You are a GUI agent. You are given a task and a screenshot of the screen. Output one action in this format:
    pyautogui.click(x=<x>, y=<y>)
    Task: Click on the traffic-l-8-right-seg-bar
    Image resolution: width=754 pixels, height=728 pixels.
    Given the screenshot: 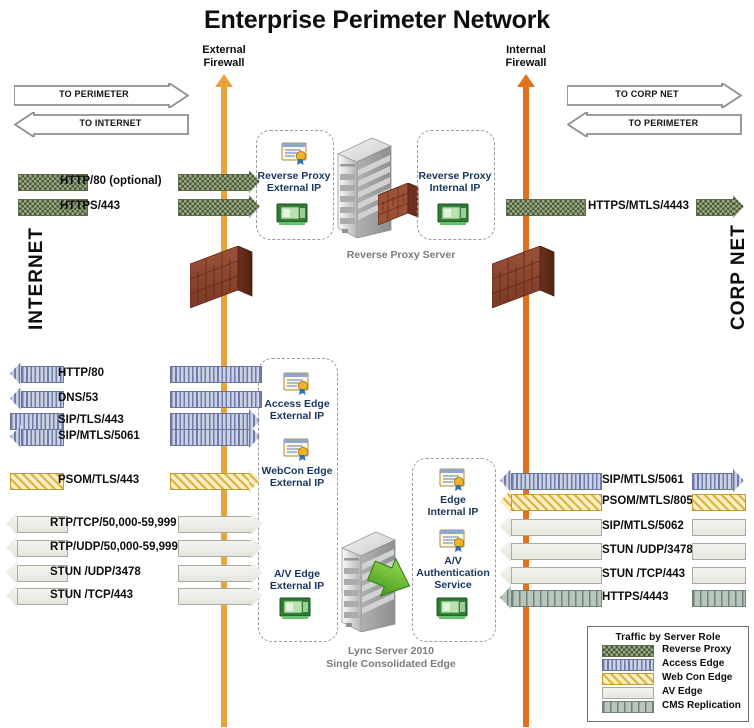 What is the action you would take?
    pyautogui.click(x=215, y=596)
    